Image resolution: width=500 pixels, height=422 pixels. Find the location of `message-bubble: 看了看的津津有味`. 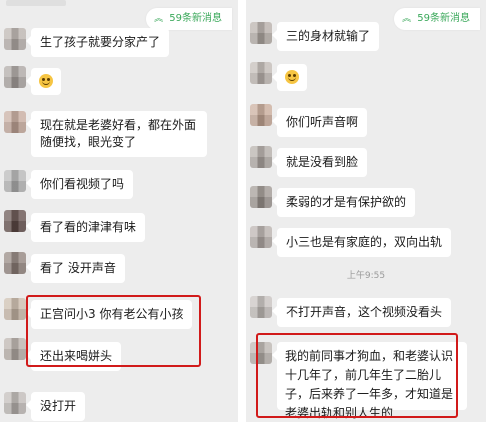

message-bubble: 看了看的津津有味 is located at coordinates (85, 227).